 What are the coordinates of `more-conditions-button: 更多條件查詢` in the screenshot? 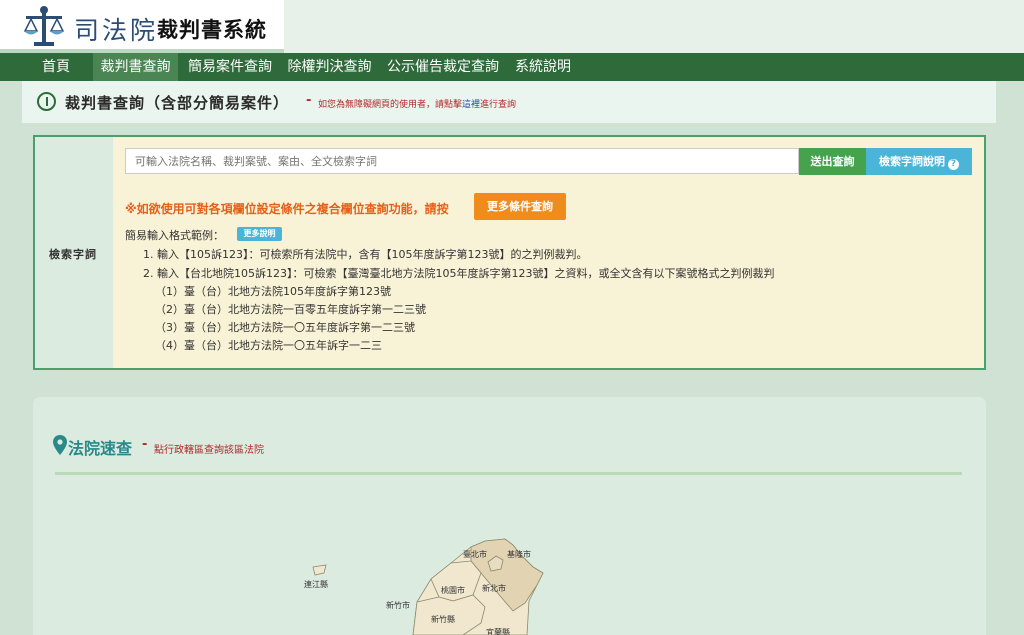 It's located at (520, 206).